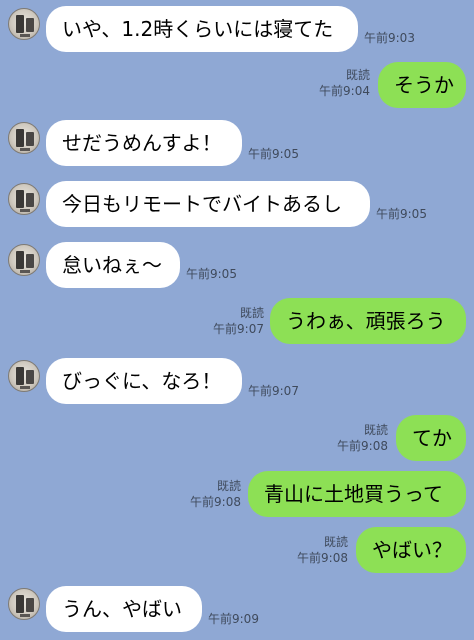  Describe the element at coordinates (202, 29) in the screenshot. I see `message-bubble-incoming: いや、1.2時くらいには寝てた` at that location.